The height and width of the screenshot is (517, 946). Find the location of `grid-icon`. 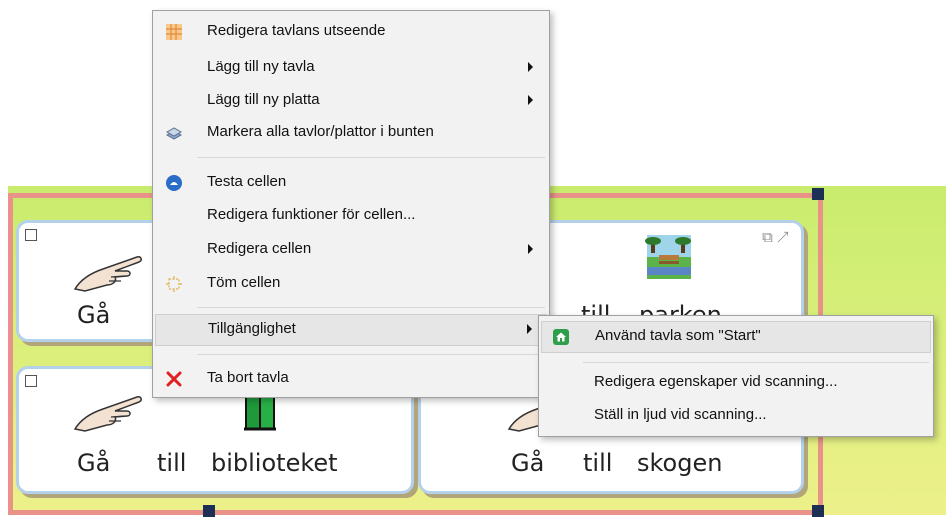

grid-icon is located at coordinates (174, 32).